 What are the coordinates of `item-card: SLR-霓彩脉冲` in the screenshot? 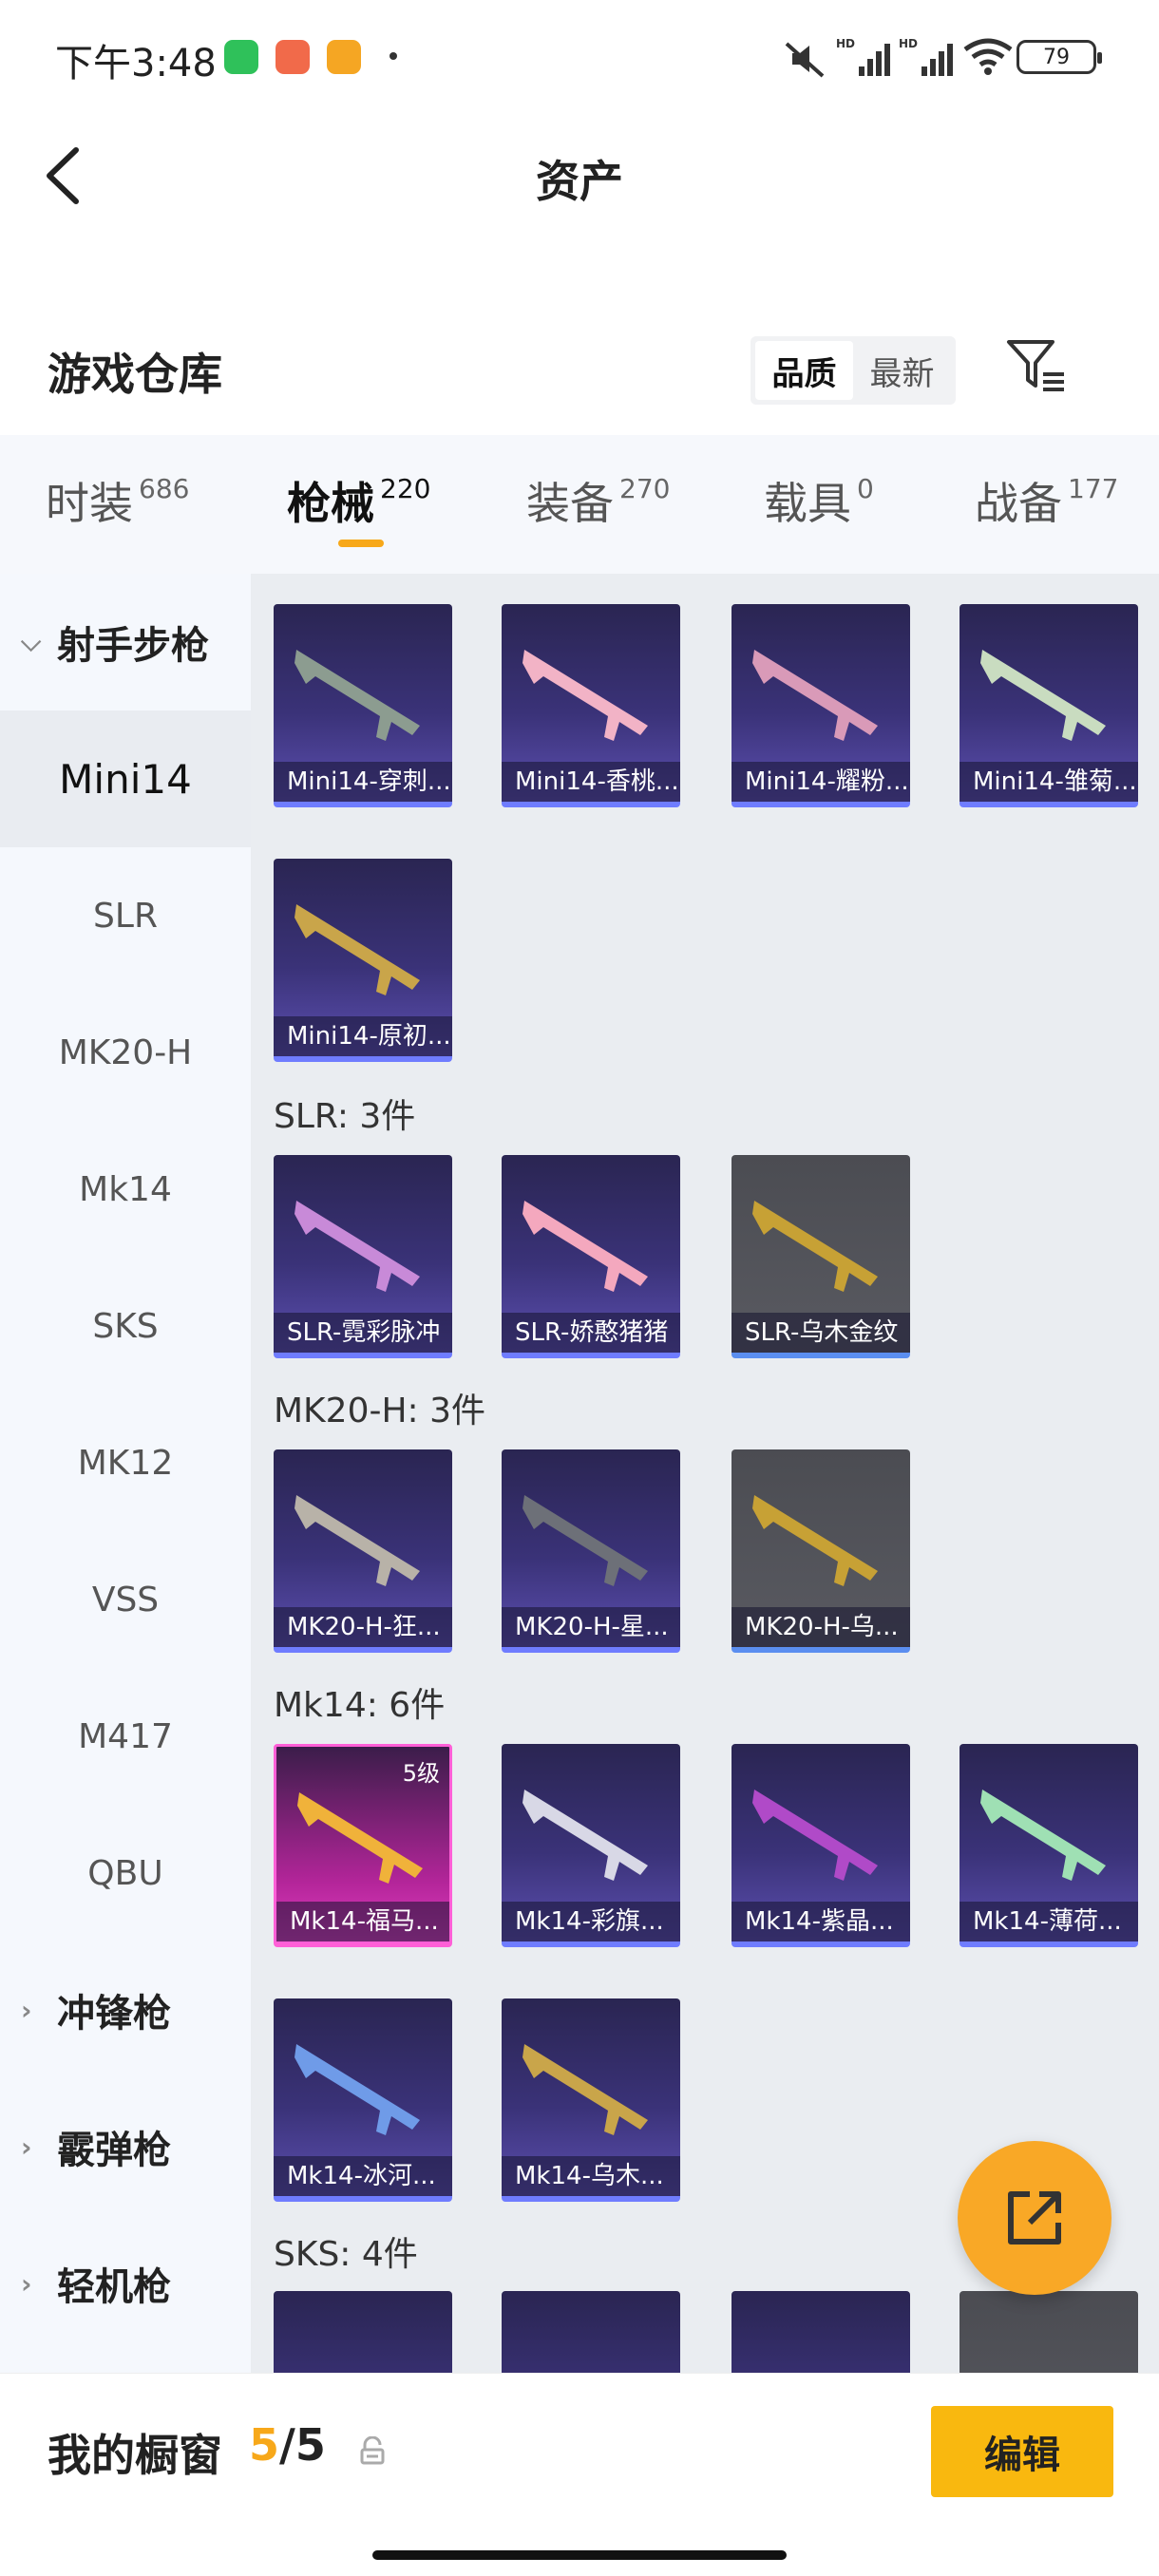 It's located at (363, 1256).